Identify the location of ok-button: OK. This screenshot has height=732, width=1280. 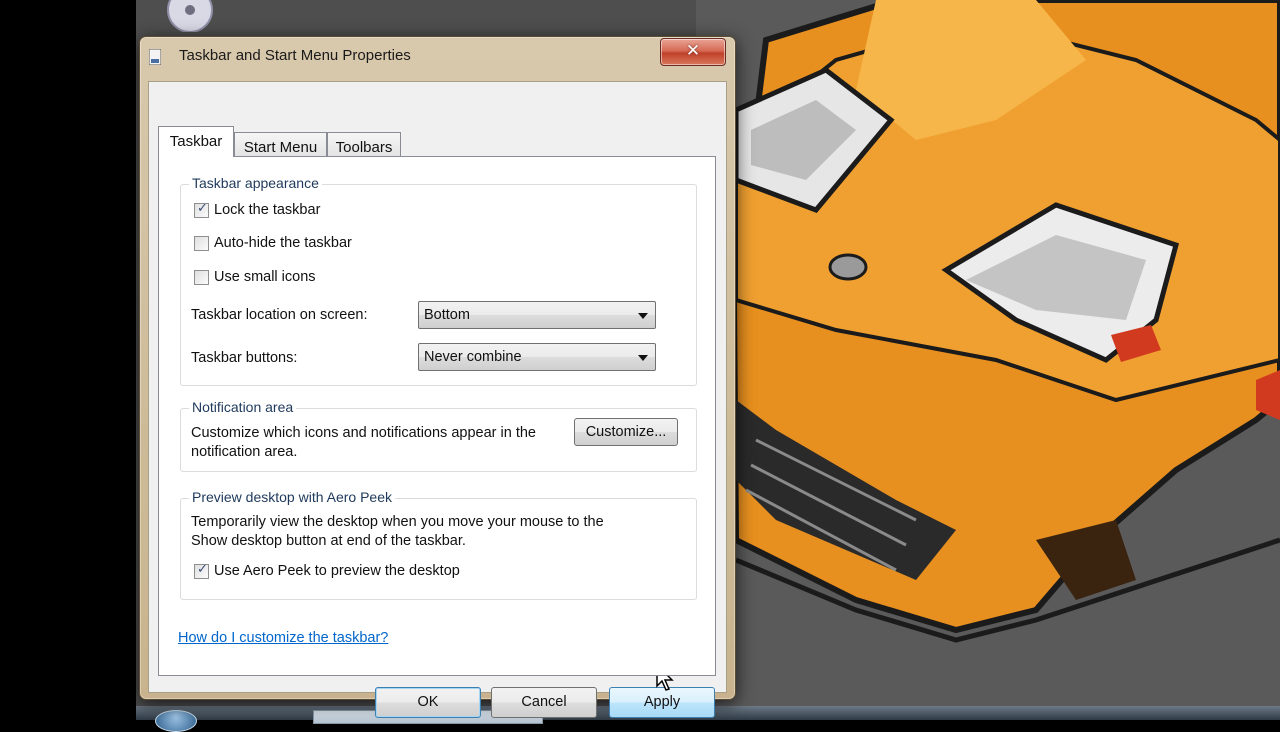
(428, 702).